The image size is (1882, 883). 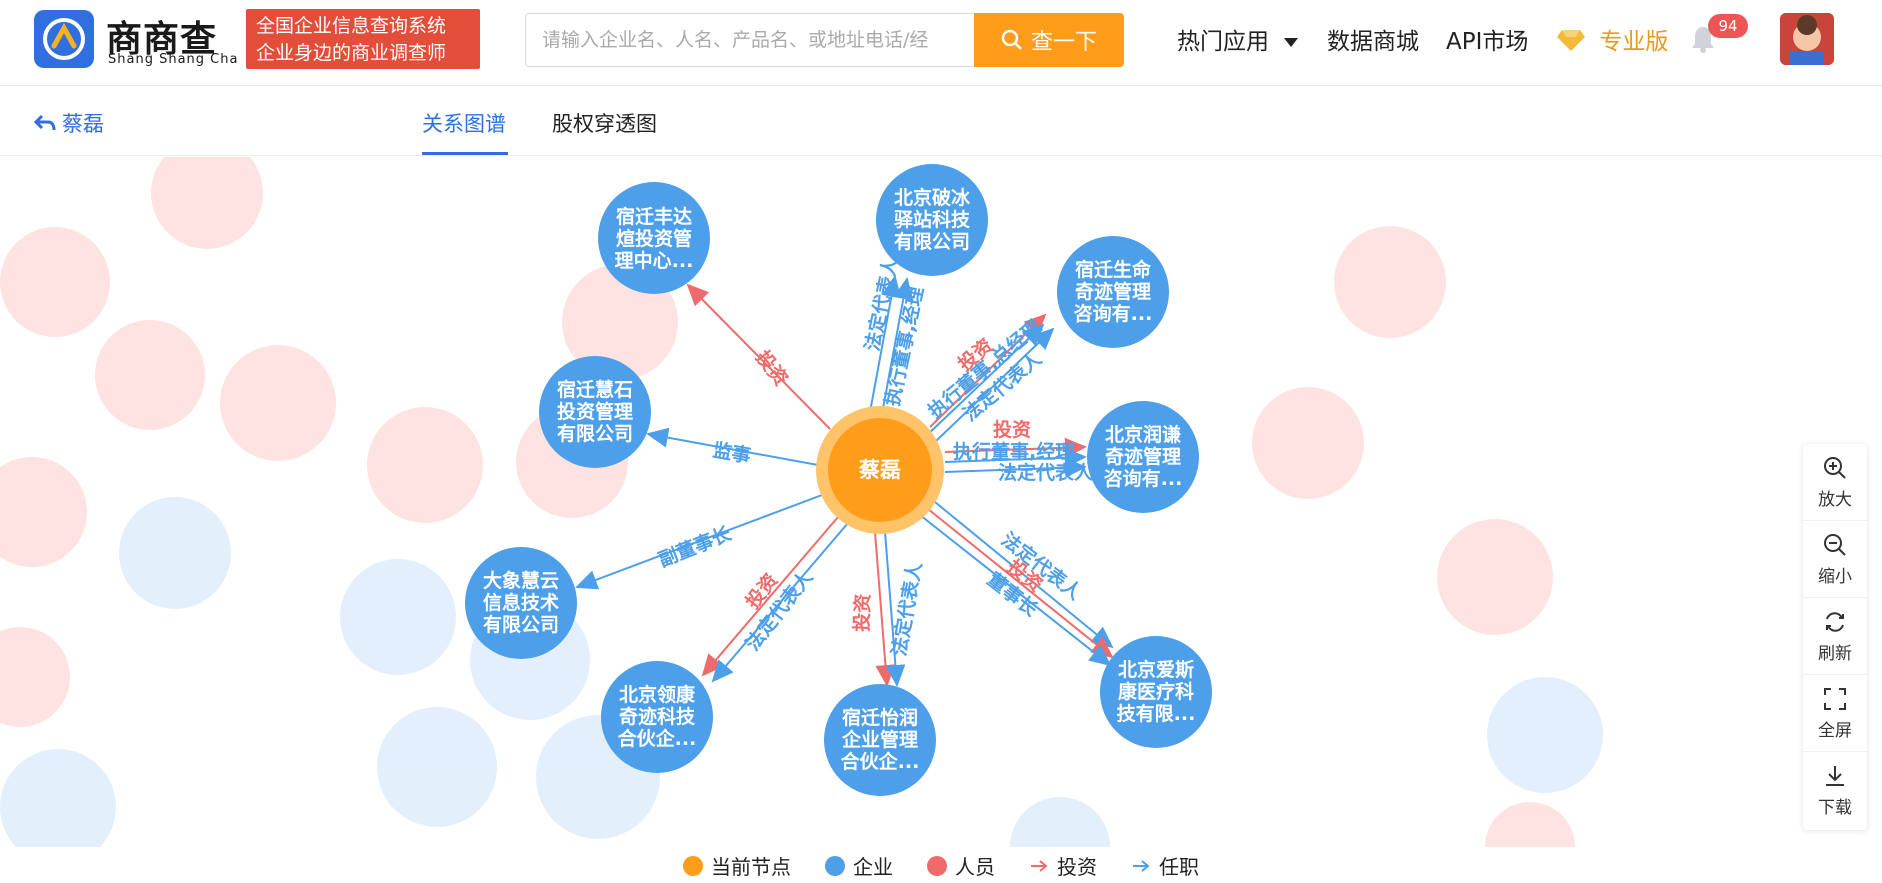 I want to click on node-label-line: 大象慧云, so click(x=521, y=580).